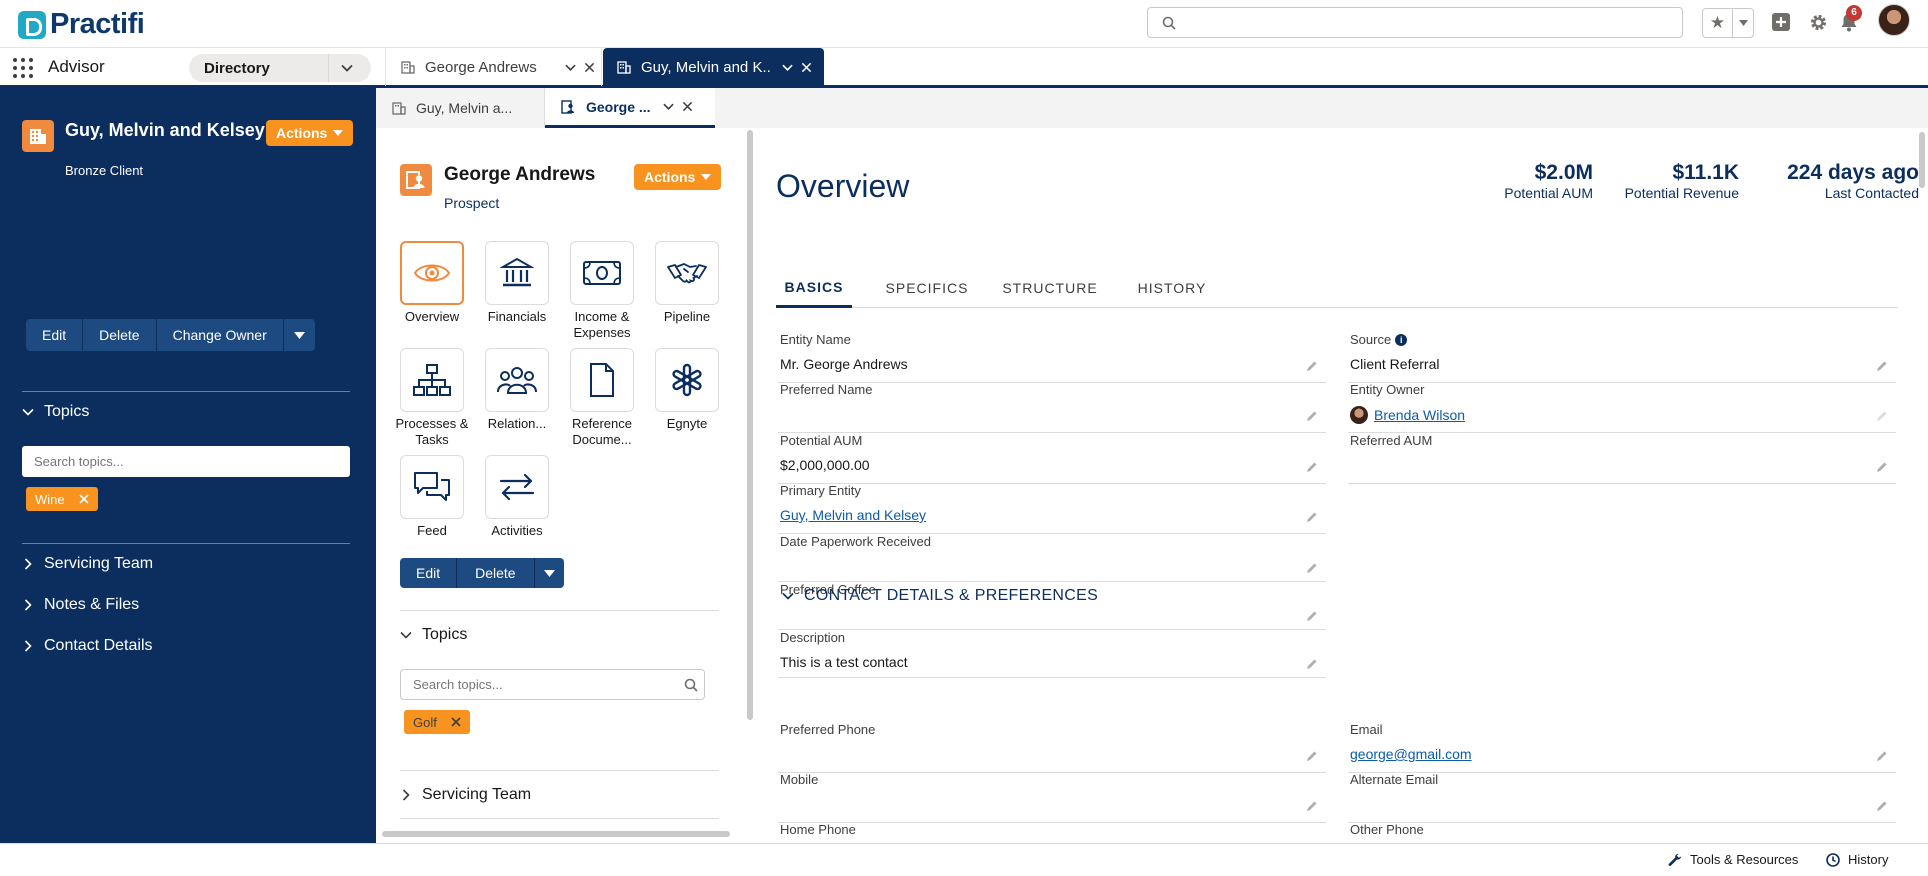 This screenshot has height=876, width=1928. I want to click on global-add-icon, so click(1781, 22).